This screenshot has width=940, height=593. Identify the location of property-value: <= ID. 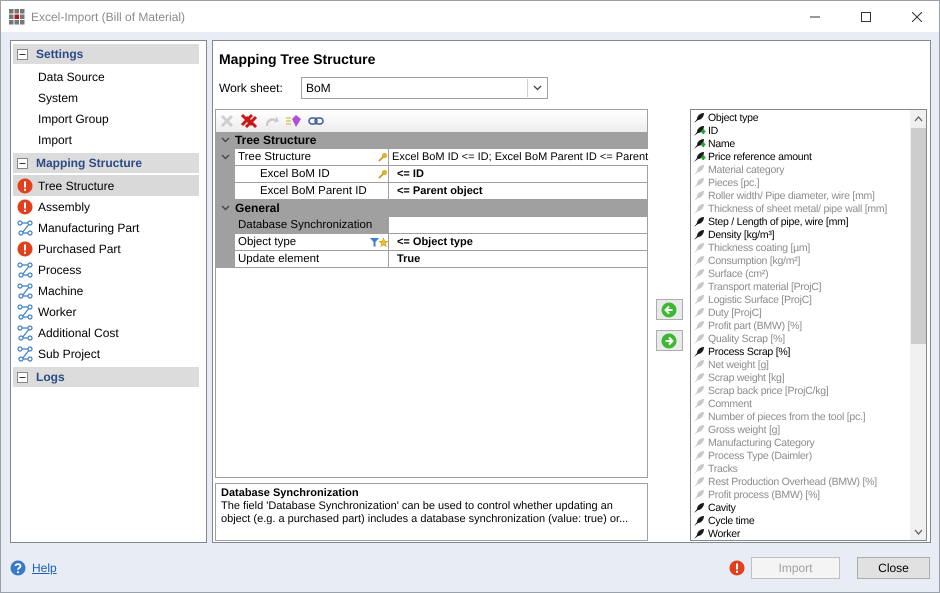
(518, 174).